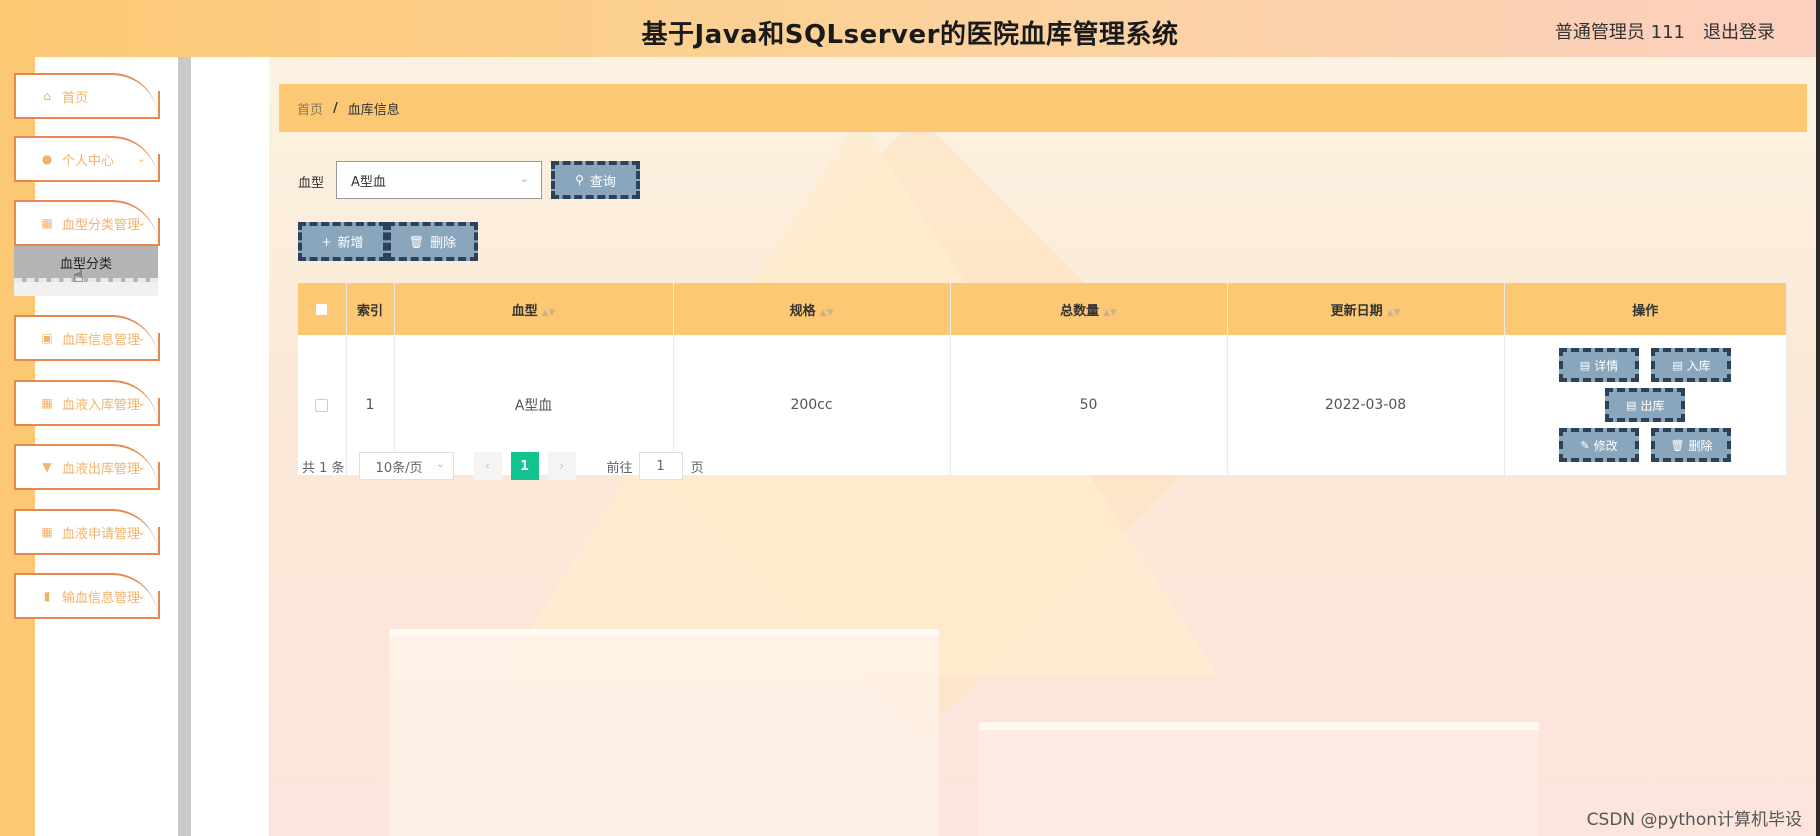 This screenshot has width=1820, height=836. What do you see at coordinates (101, 534) in the screenshot?
I see `sidebar-item-label: 血液申请管理` at bounding box center [101, 534].